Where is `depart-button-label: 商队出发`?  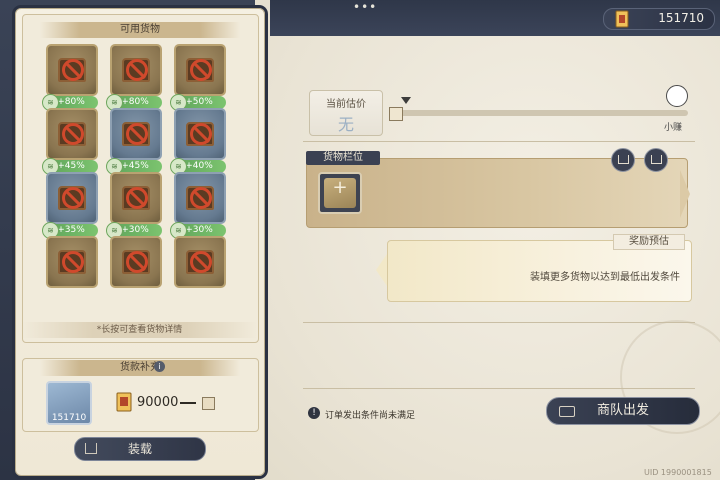 depart-button-label: 商队出发 is located at coordinates (622, 410).